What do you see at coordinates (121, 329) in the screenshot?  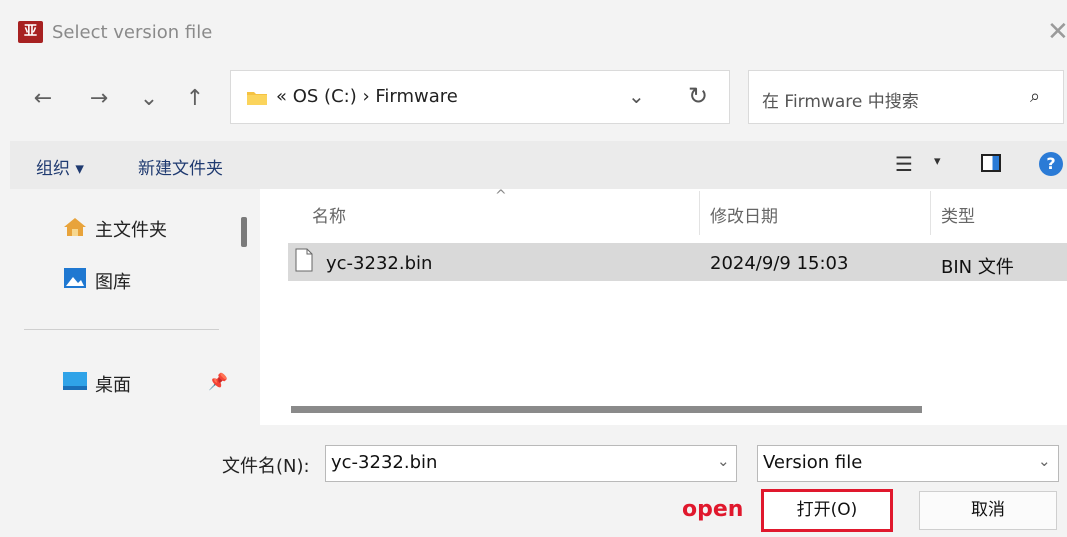 I see `sidebar-divider` at bounding box center [121, 329].